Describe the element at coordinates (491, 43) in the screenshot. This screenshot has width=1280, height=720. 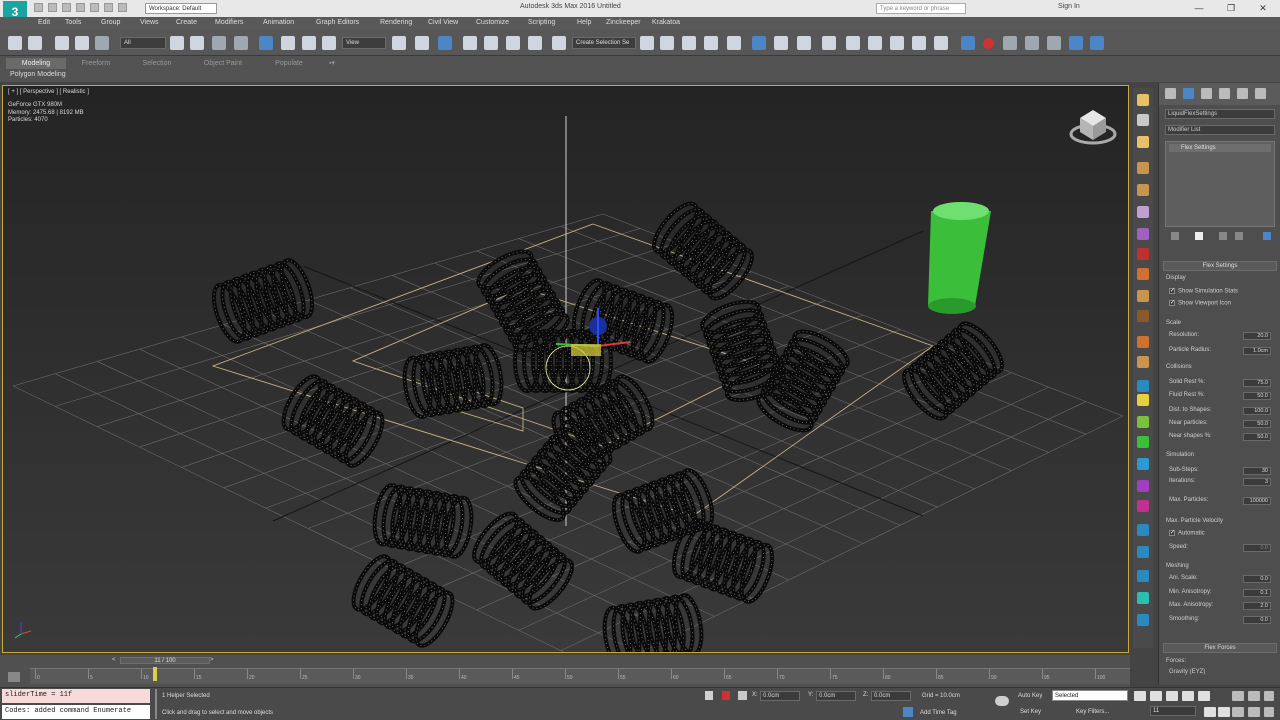
I see `angle-snap-icon` at that location.